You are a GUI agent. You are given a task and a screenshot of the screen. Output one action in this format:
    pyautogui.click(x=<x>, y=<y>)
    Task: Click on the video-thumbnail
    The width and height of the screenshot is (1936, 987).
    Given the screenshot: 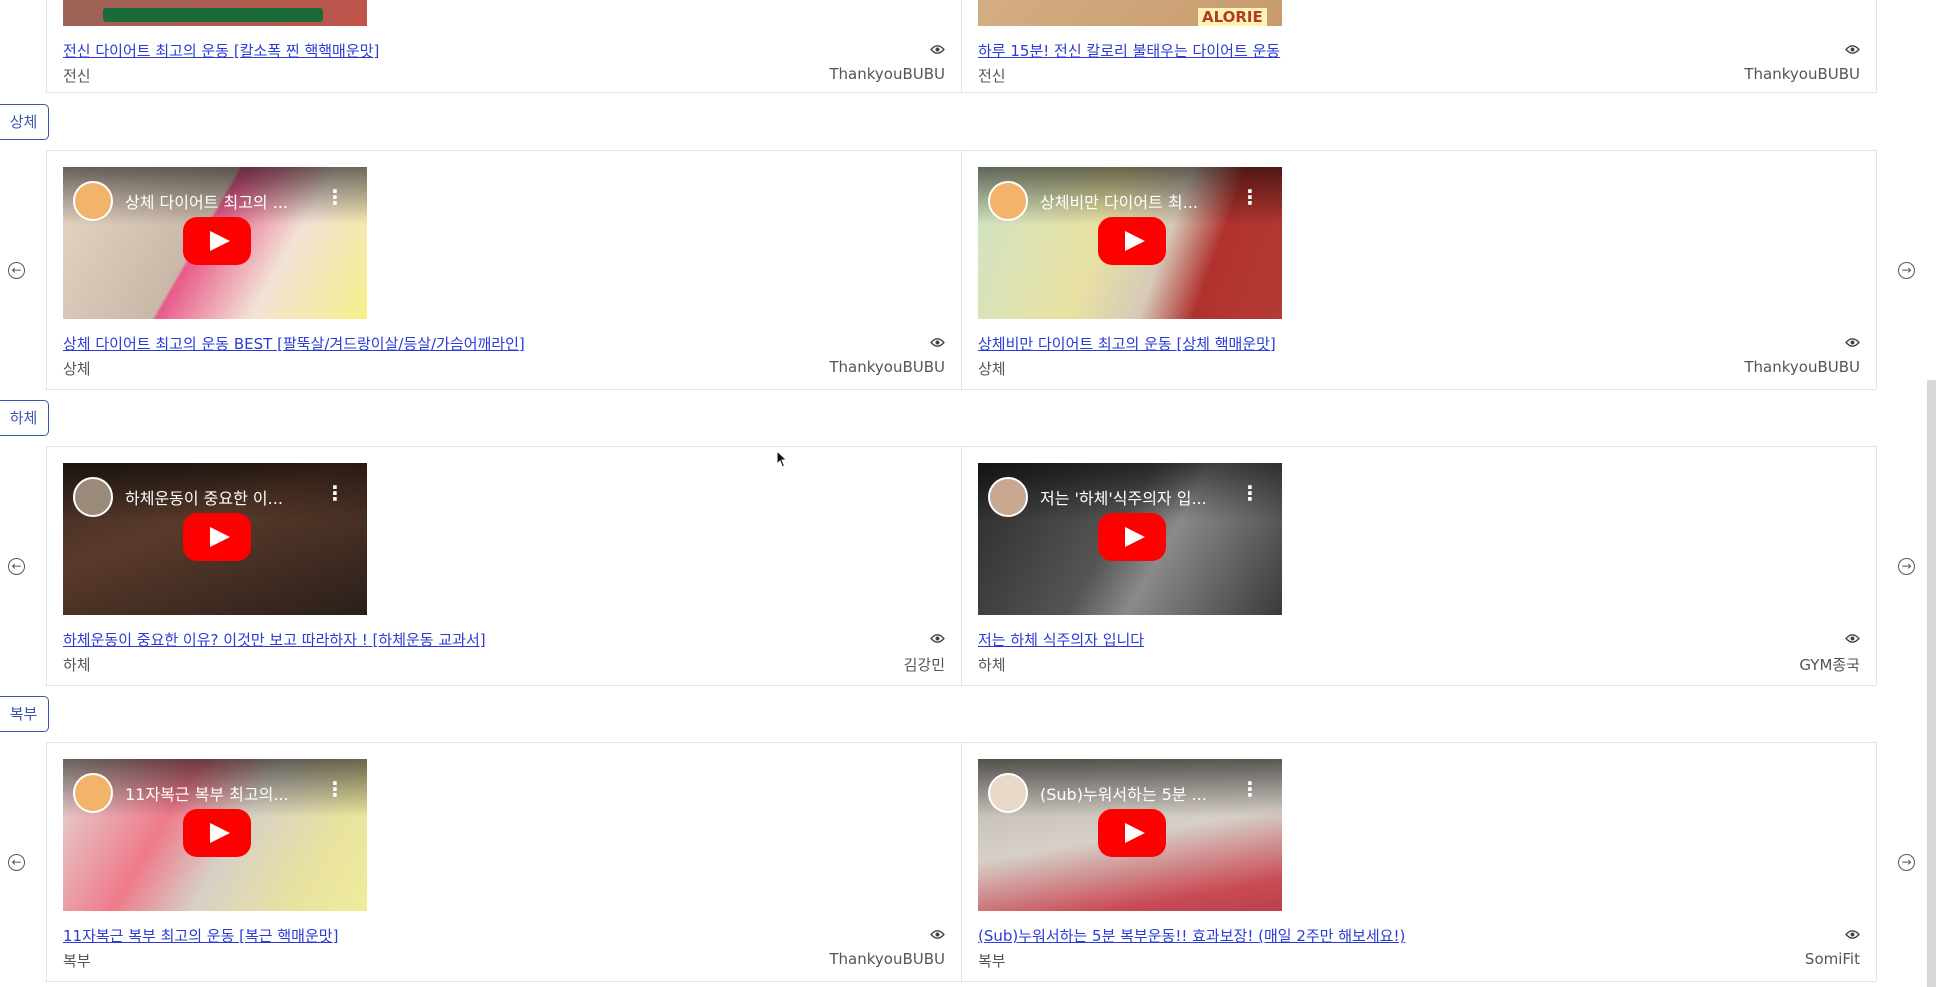 What is the action you would take?
    pyautogui.click(x=215, y=13)
    